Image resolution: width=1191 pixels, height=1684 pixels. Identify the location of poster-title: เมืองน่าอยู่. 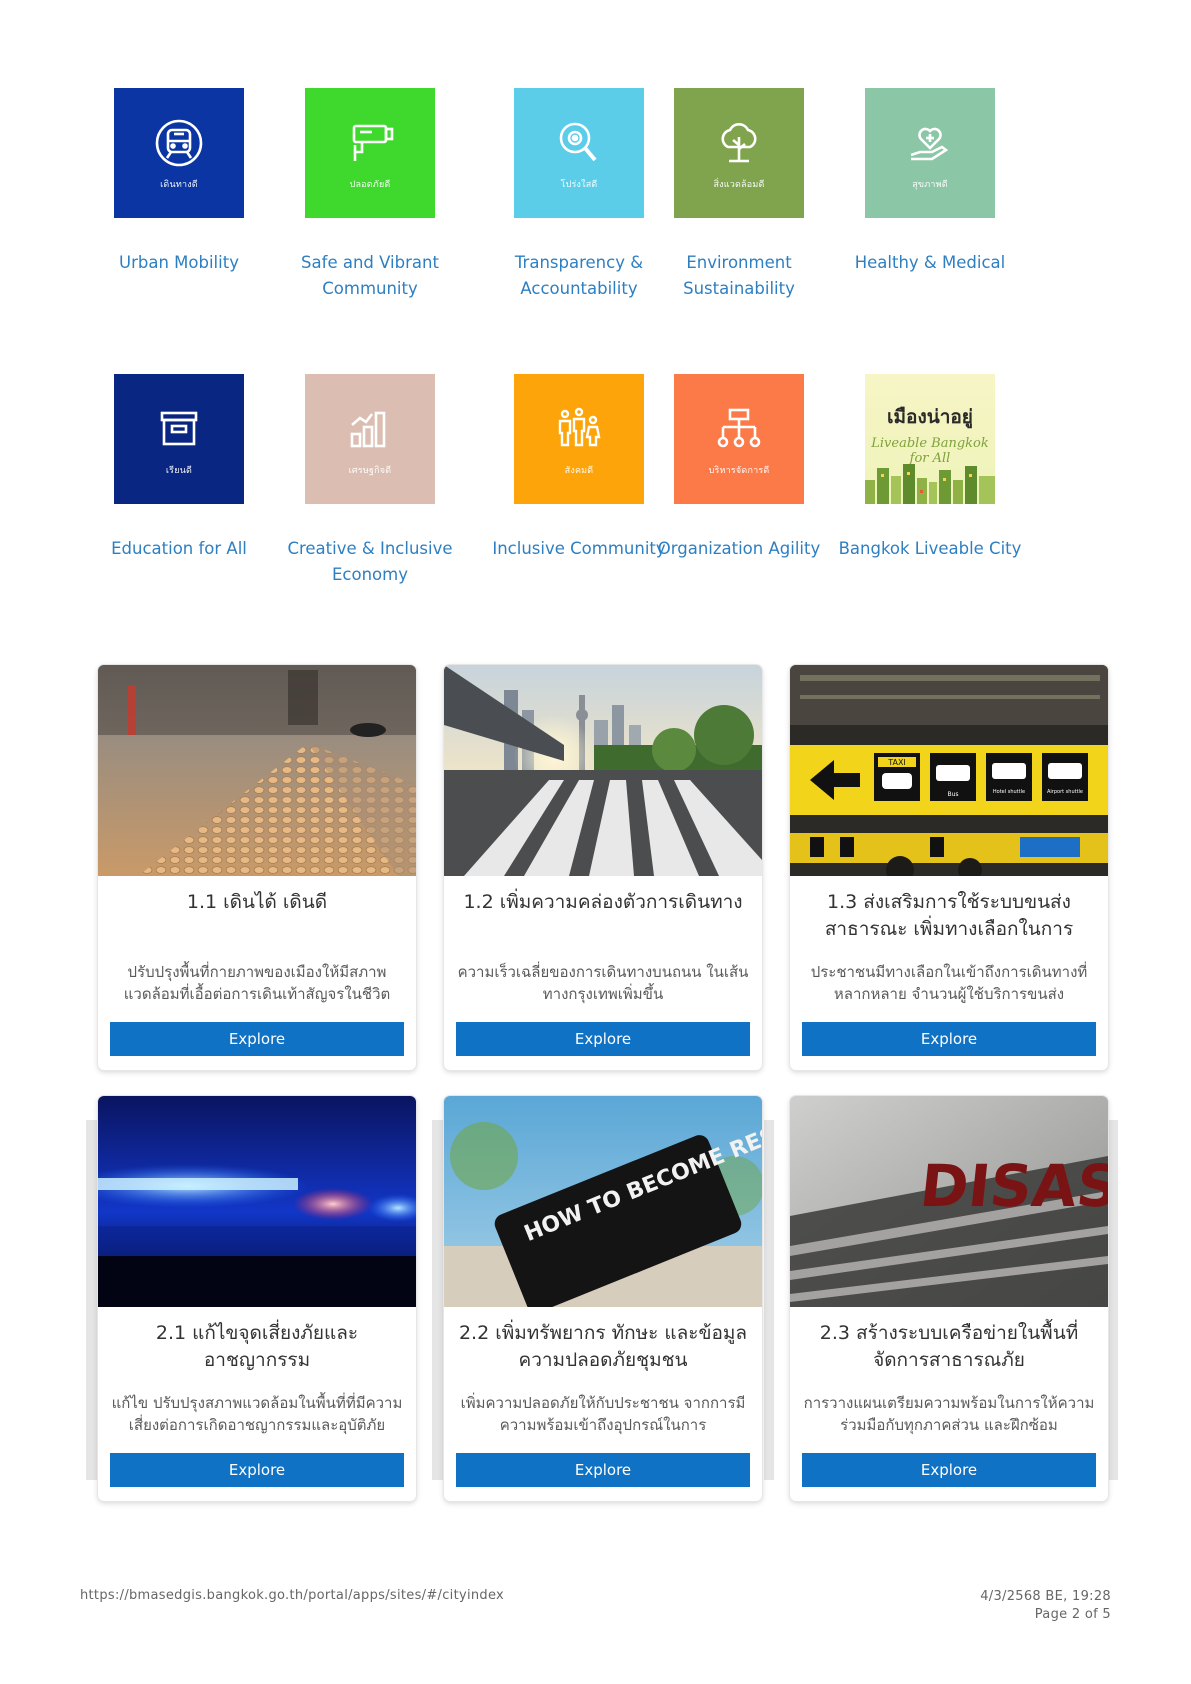
(930, 417).